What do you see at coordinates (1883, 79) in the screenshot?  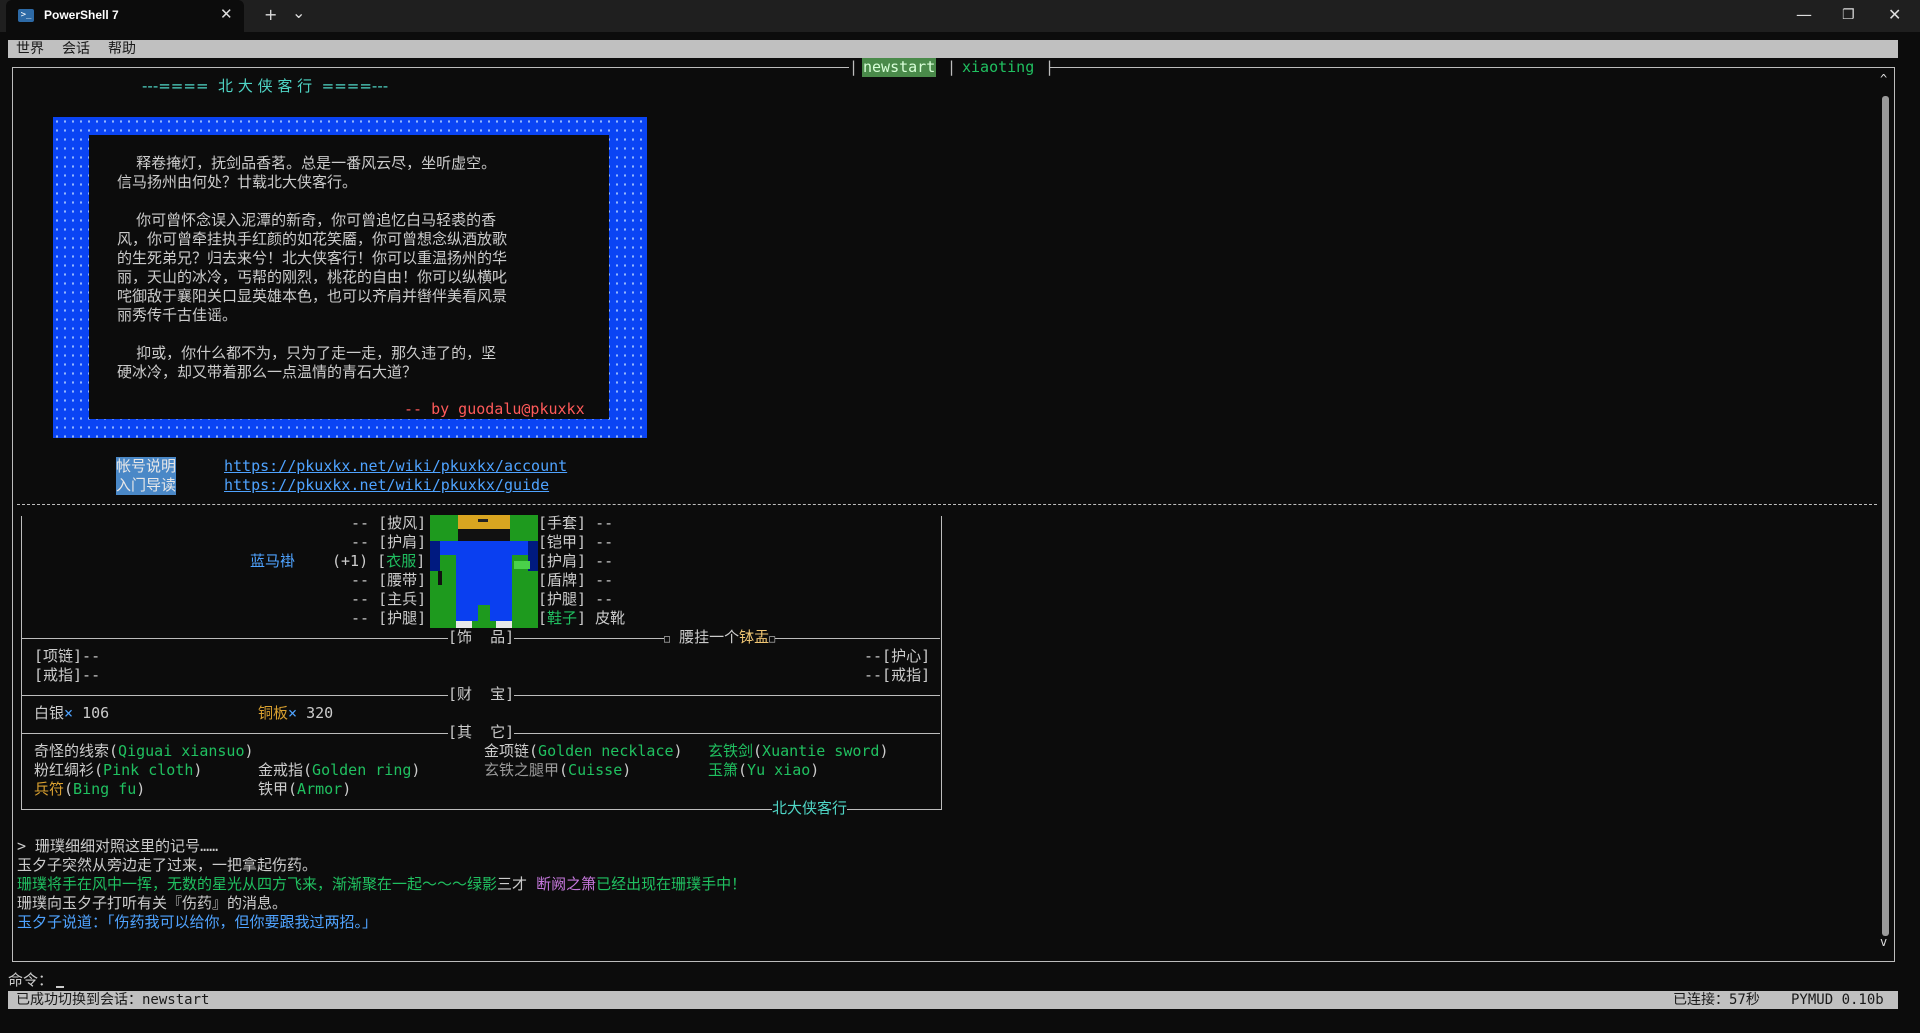 I see `scroll-up-icon: ^` at bounding box center [1883, 79].